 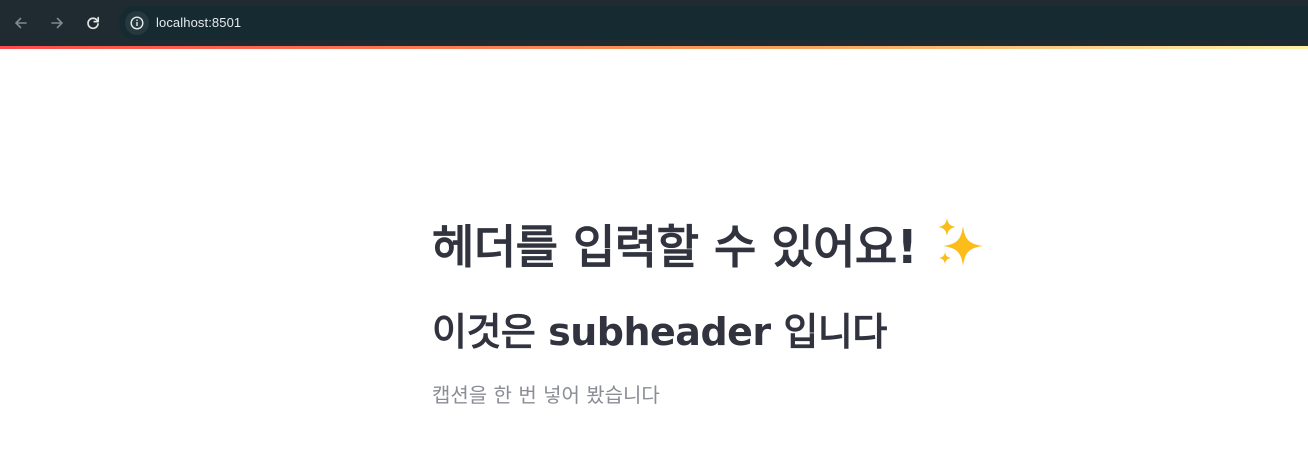 I want to click on page-subheader: 이것은 subheader 입니다, so click(x=659, y=332).